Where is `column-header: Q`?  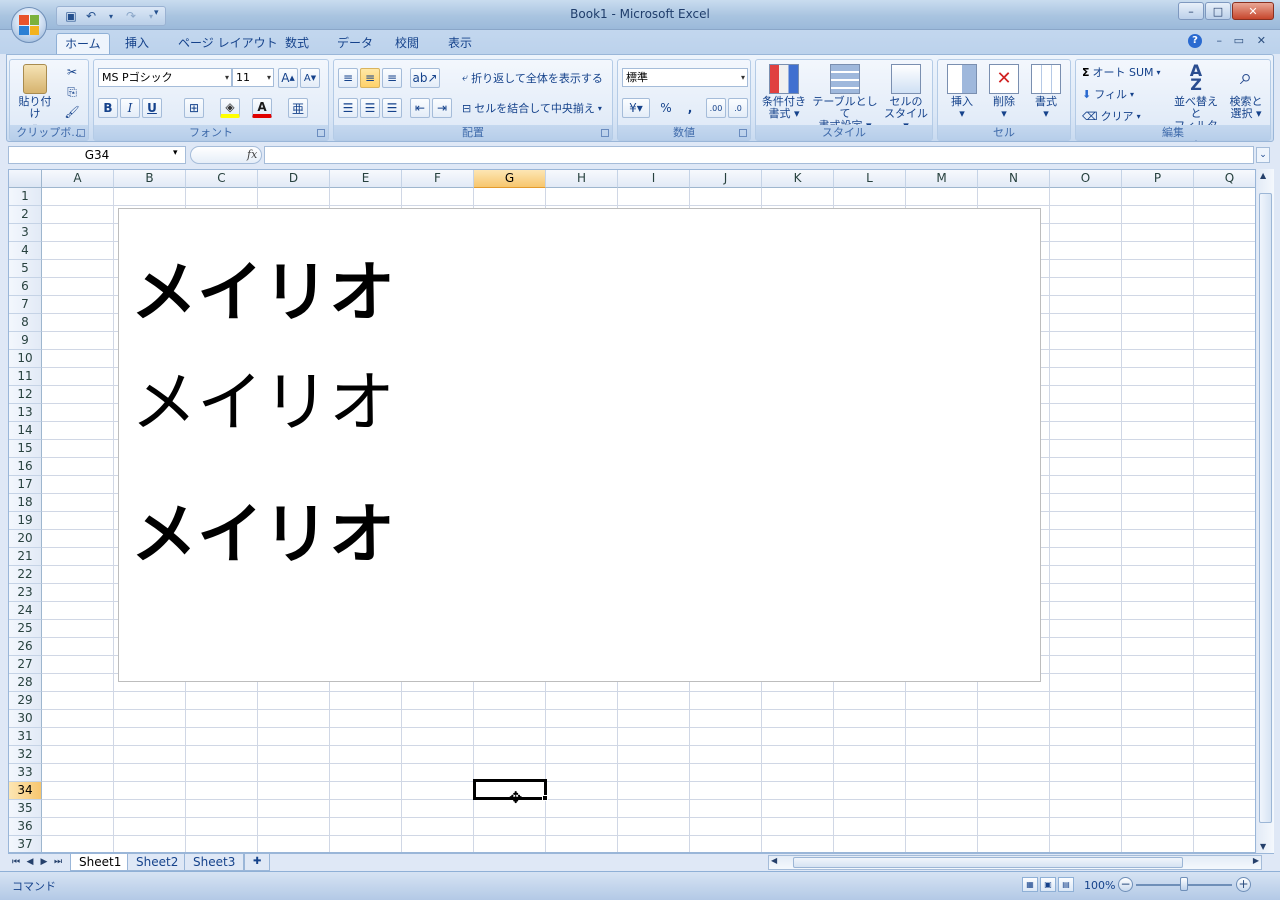 column-header: Q is located at coordinates (1224, 179).